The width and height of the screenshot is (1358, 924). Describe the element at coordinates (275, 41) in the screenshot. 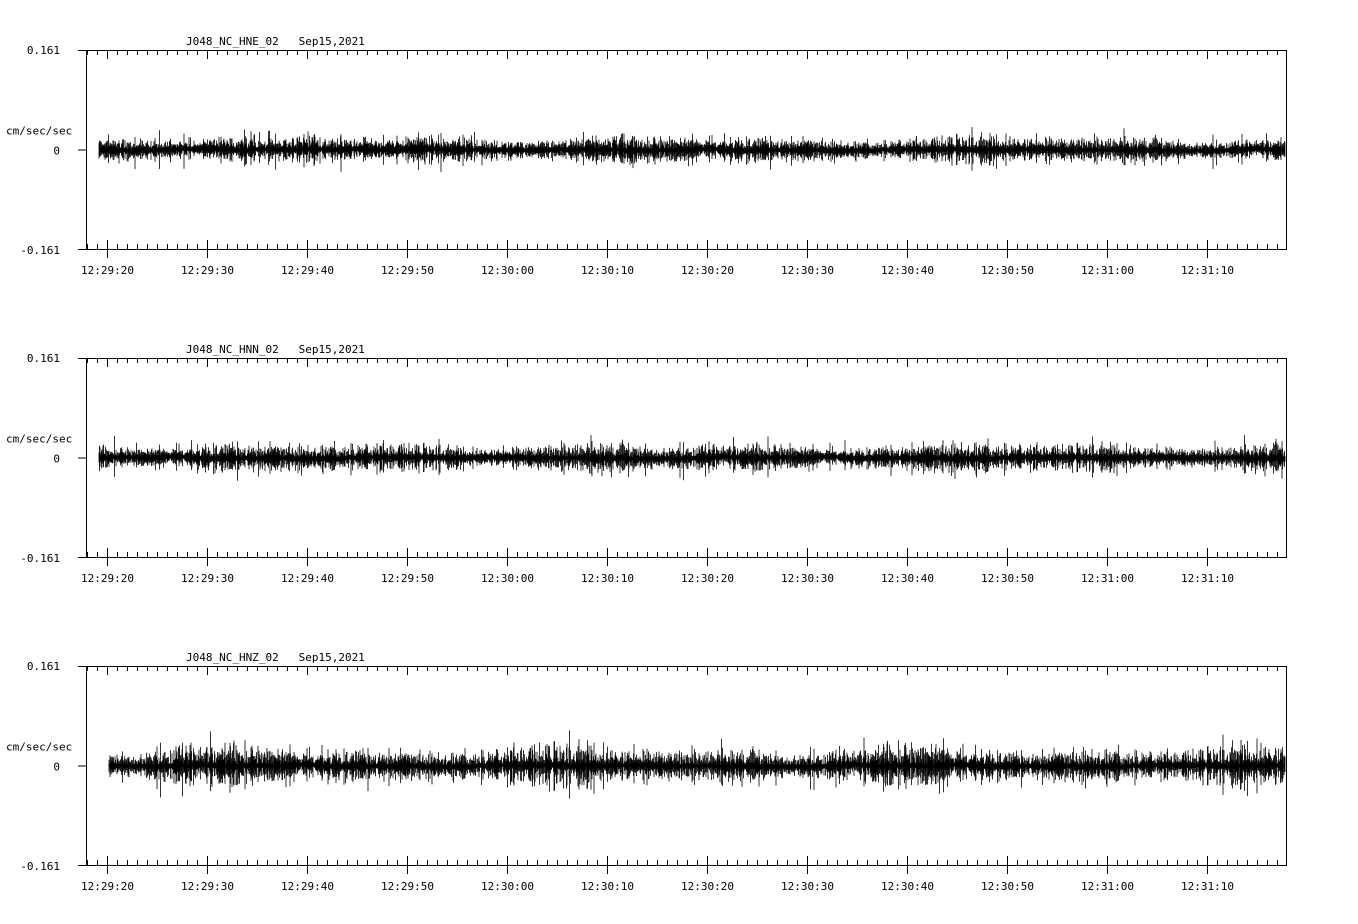

I see `panel-title: J048_NC_HNE_02 Sep15,2021` at that location.